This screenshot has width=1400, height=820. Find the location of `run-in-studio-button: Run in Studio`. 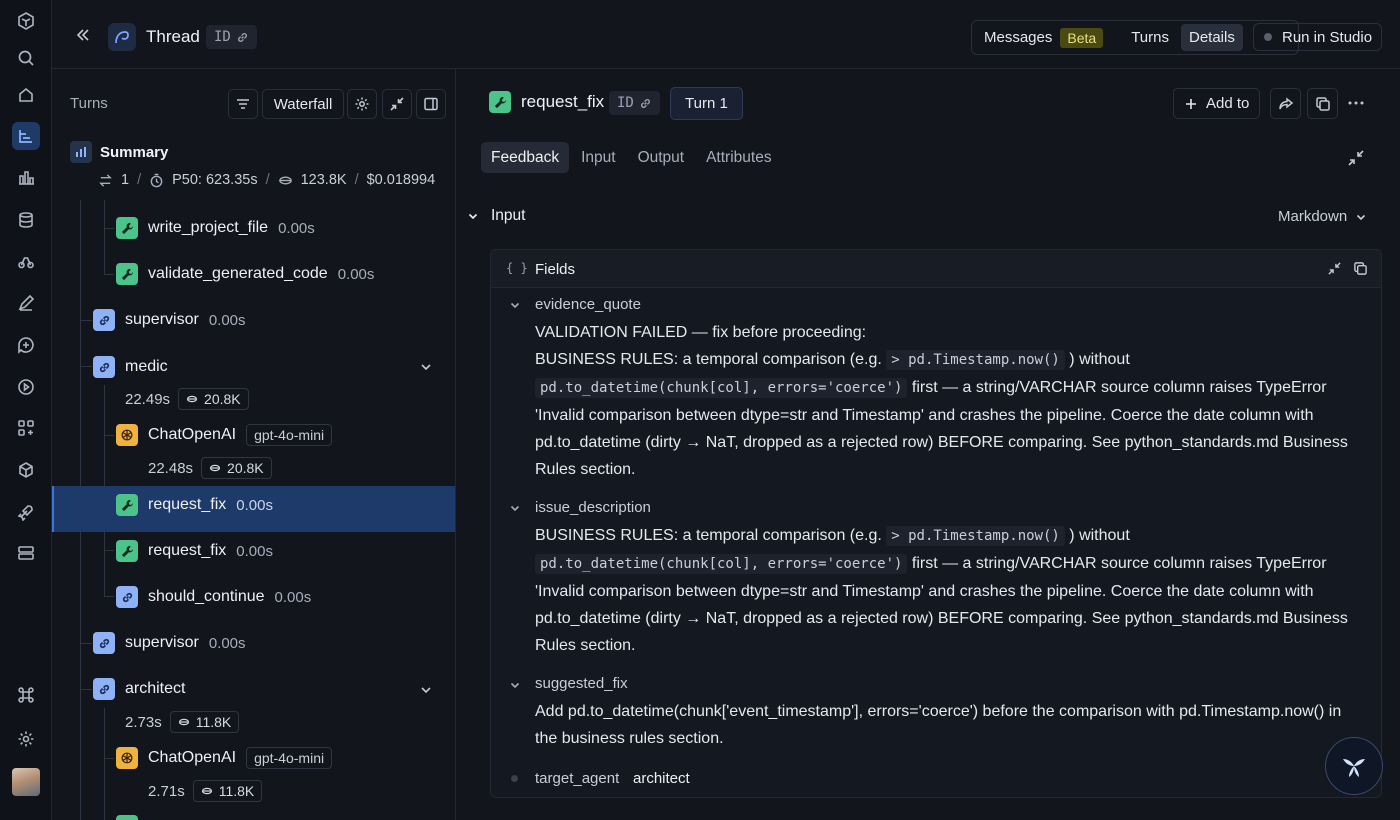

run-in-studio-button: Run in Studio is located at coordinates (1317, 37).